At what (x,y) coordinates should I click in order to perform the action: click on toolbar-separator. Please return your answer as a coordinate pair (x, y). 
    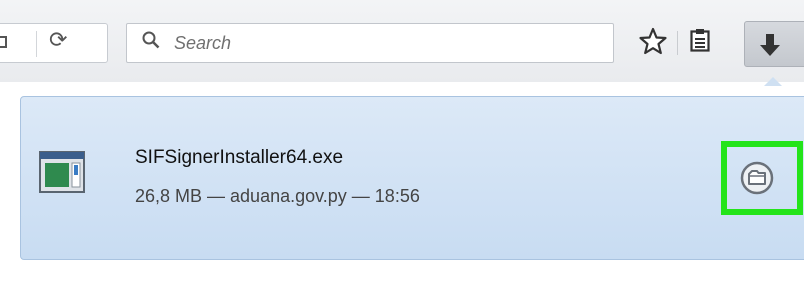
    Looking at the image, I should click on (677, 43).